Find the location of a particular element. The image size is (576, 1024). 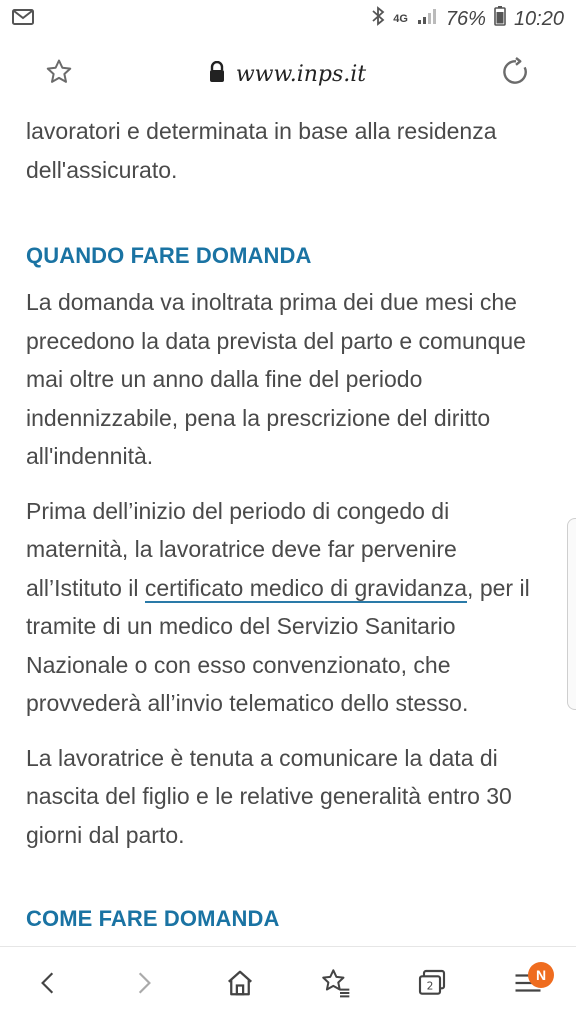

bookmarks-star-list-icon is located at coordinates (336, 985).